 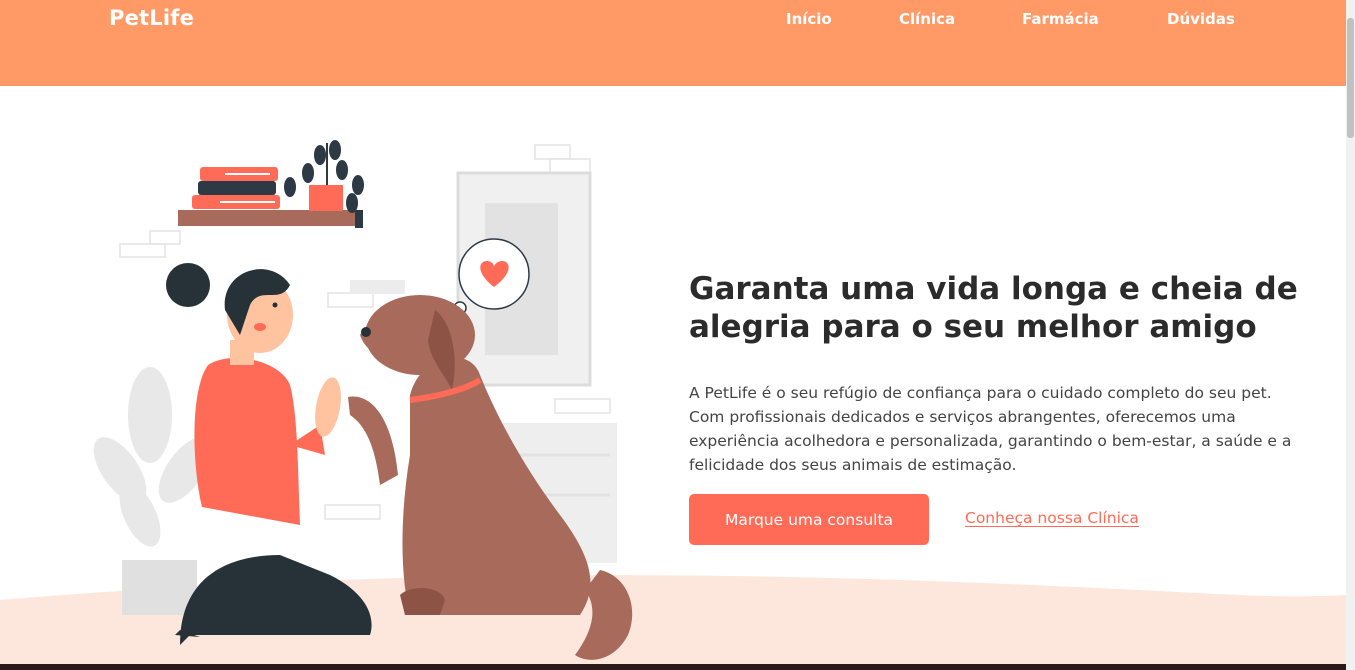 I want to click on site-header: PetLife Início Clínica Farmácia Dúvidas, so click(x=673, y=43).